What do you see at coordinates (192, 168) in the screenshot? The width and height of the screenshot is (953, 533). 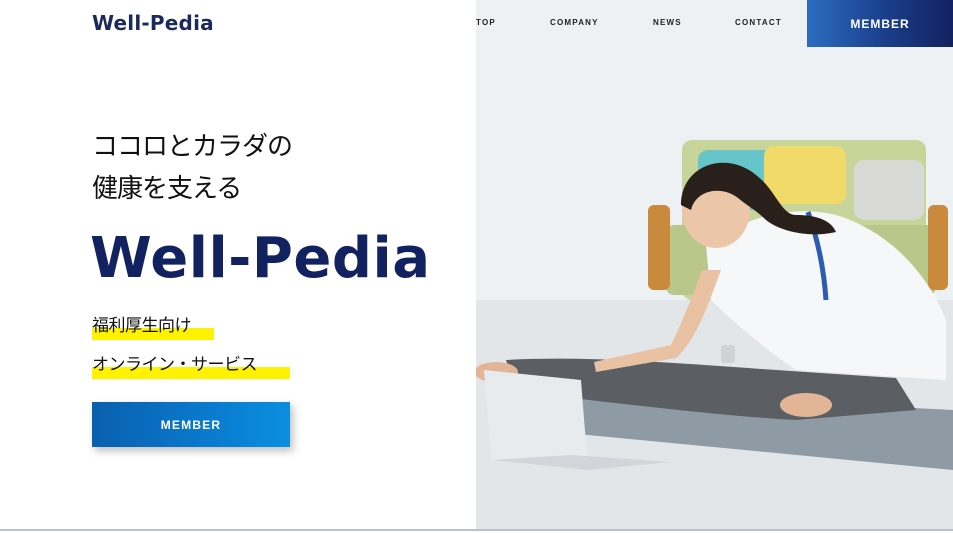 I see `hero-tagline: ココロとカラダの 健康を支える` at bounding box center [192, 168].